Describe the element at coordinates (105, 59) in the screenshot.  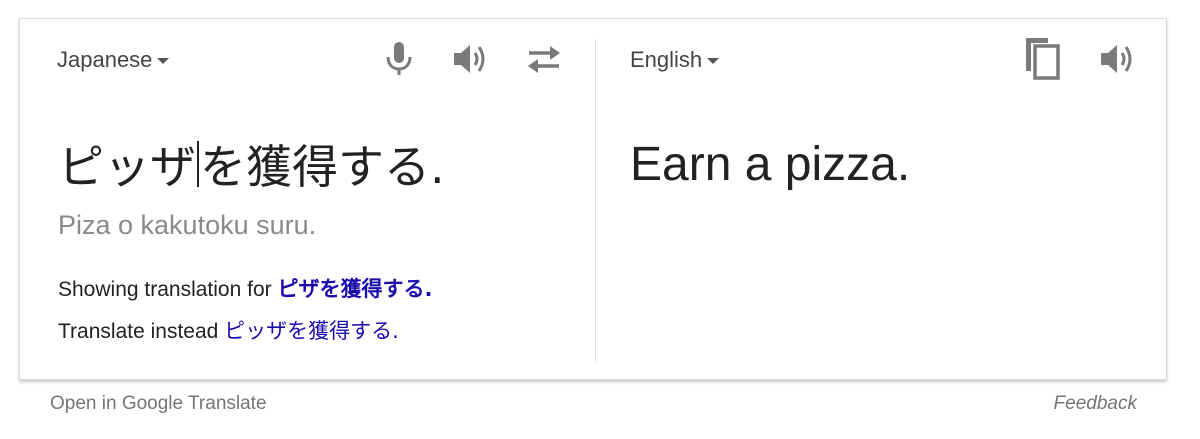
I see `source-language-label: Japanese` at that location.